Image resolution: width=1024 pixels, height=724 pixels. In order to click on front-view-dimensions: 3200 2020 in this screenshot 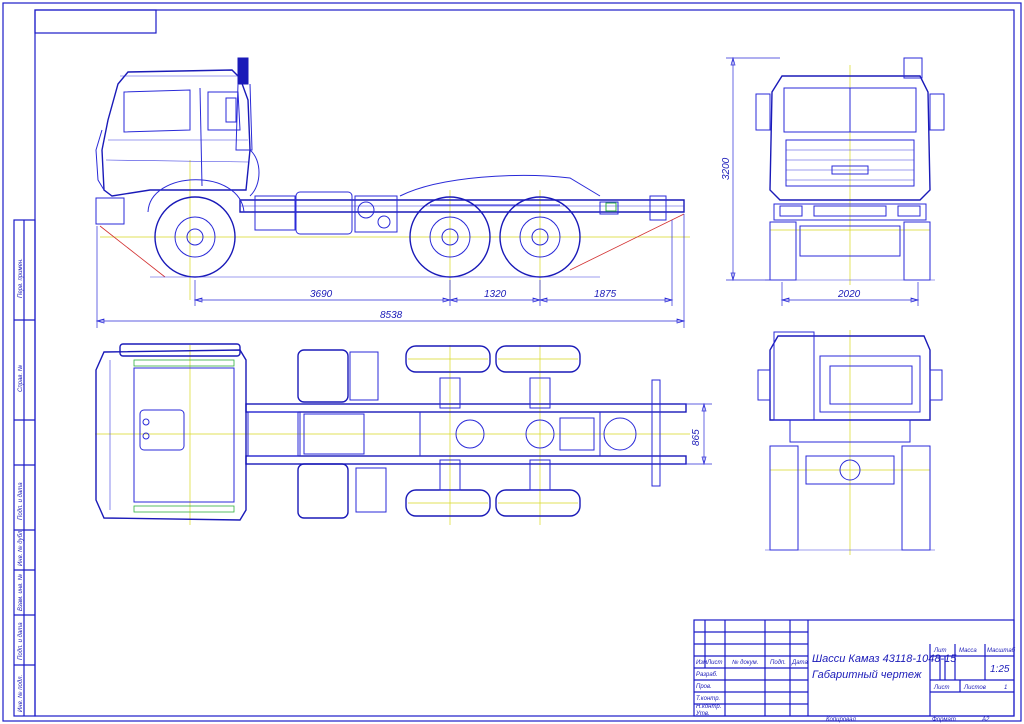, I will do `click(820, 181)`.